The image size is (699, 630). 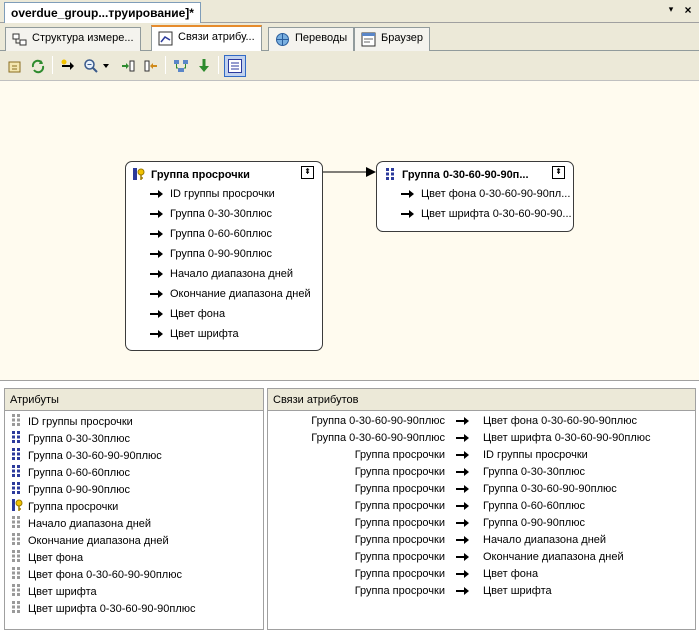 I want to click on new-relationship-icon, so click(x=68, y=66).